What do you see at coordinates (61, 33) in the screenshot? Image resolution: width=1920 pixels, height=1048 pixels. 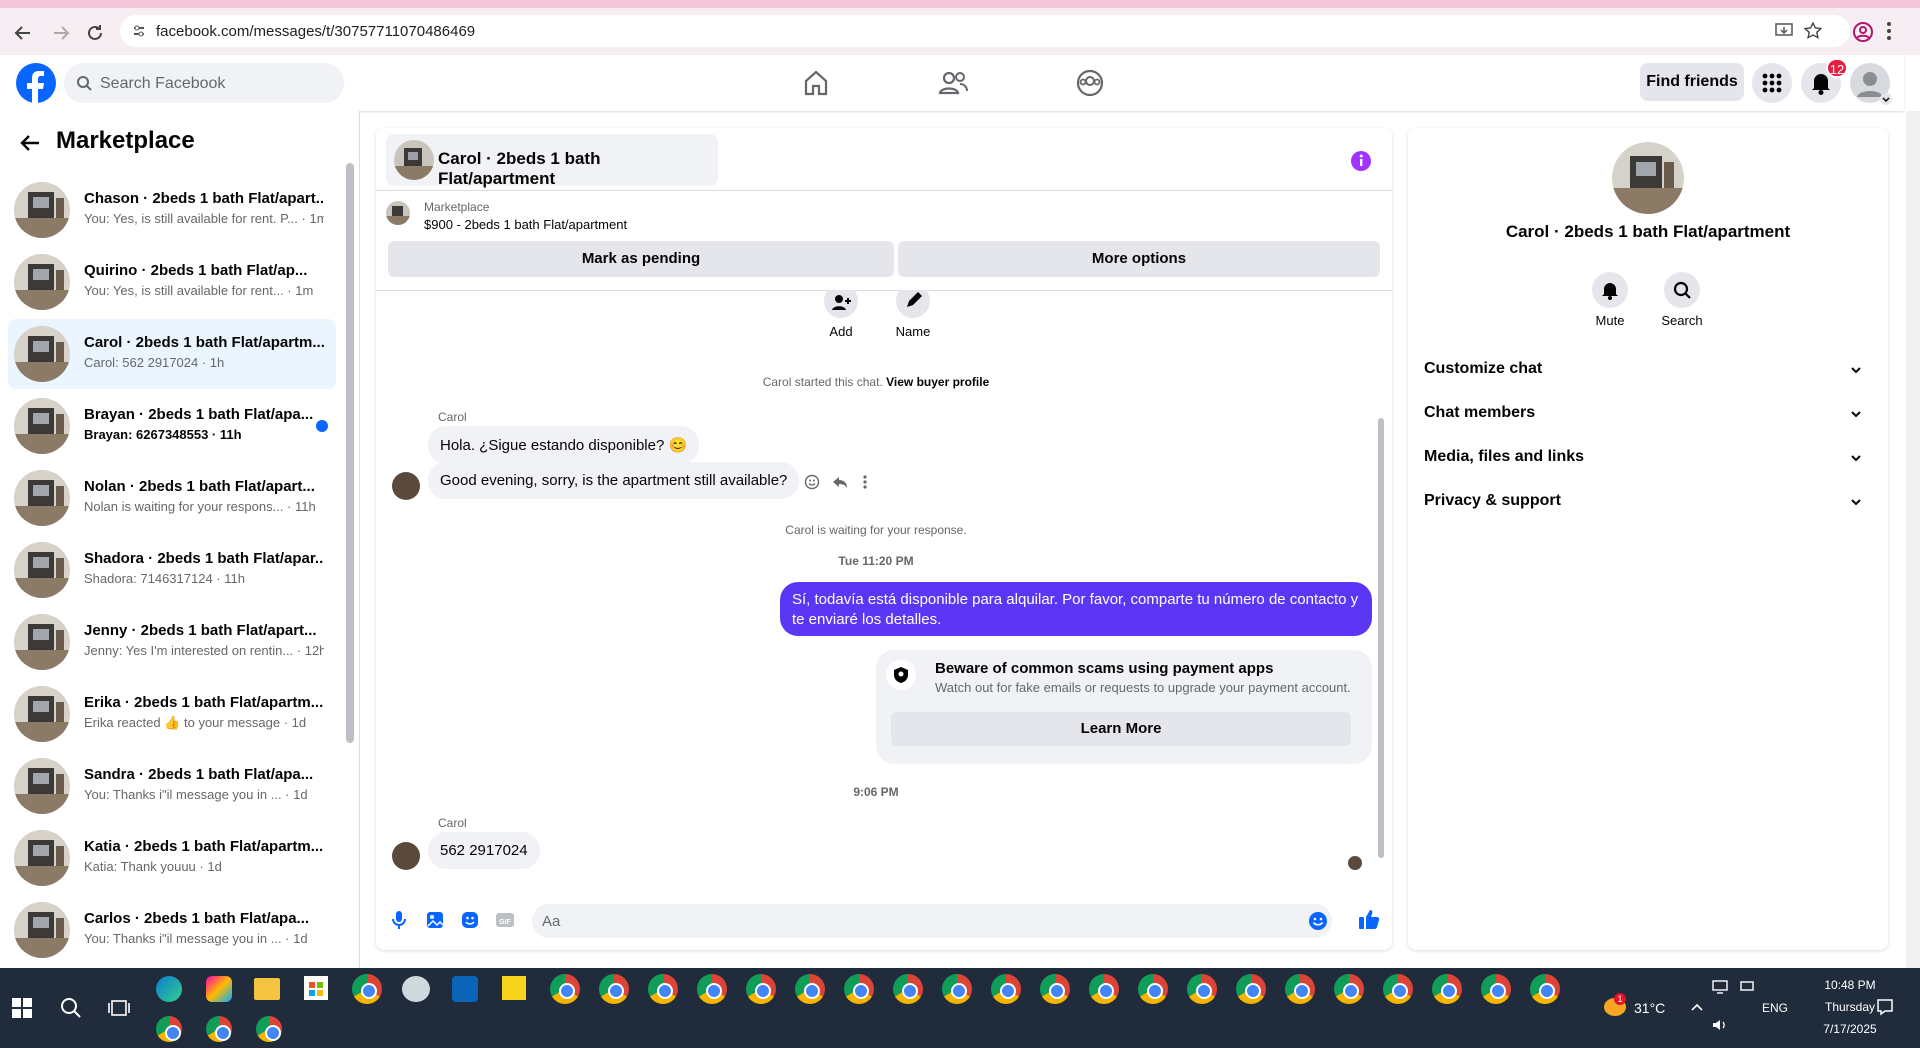 I see `forward-icon` at bounding box center [61, 33].